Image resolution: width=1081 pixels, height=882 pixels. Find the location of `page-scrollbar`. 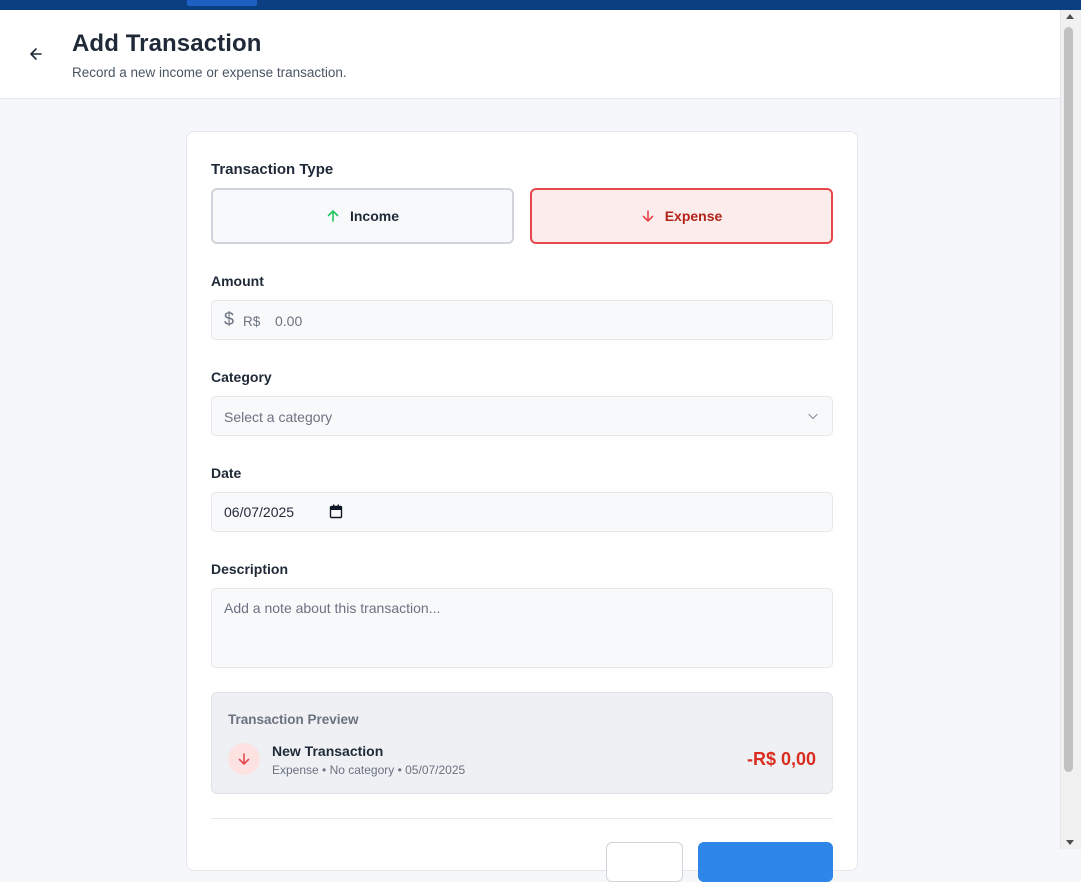

page-scrollbar is located at coordinates (1070, 429).